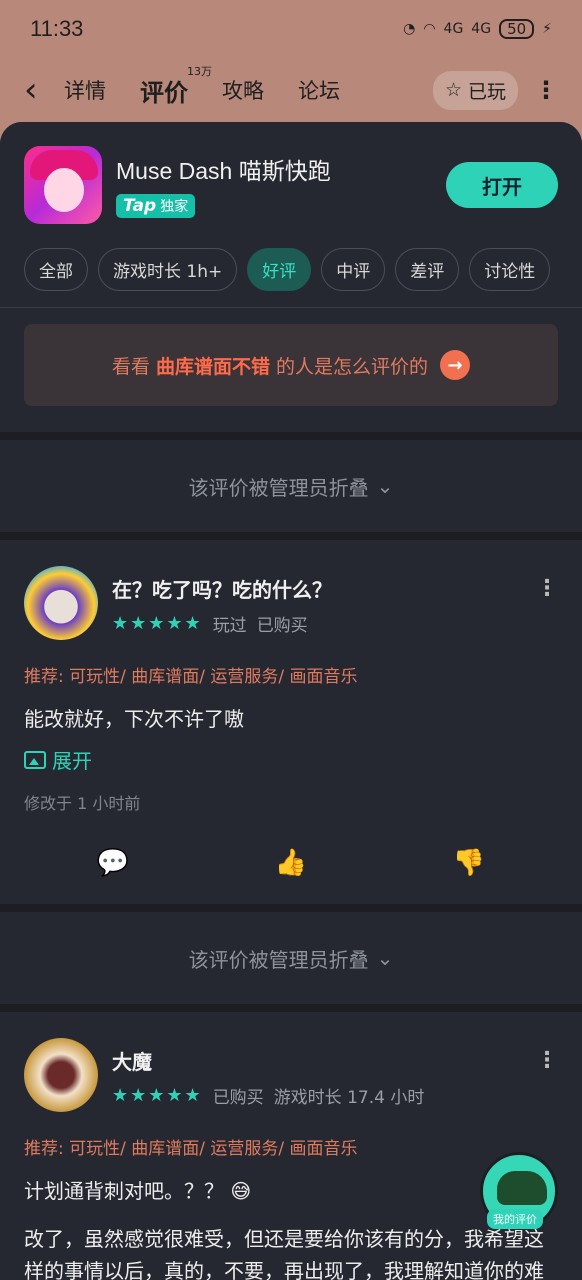  I want to click on promo-banner: 看看 曲库谱面不错 的人是怎么评价的 →, so click(291, 365).